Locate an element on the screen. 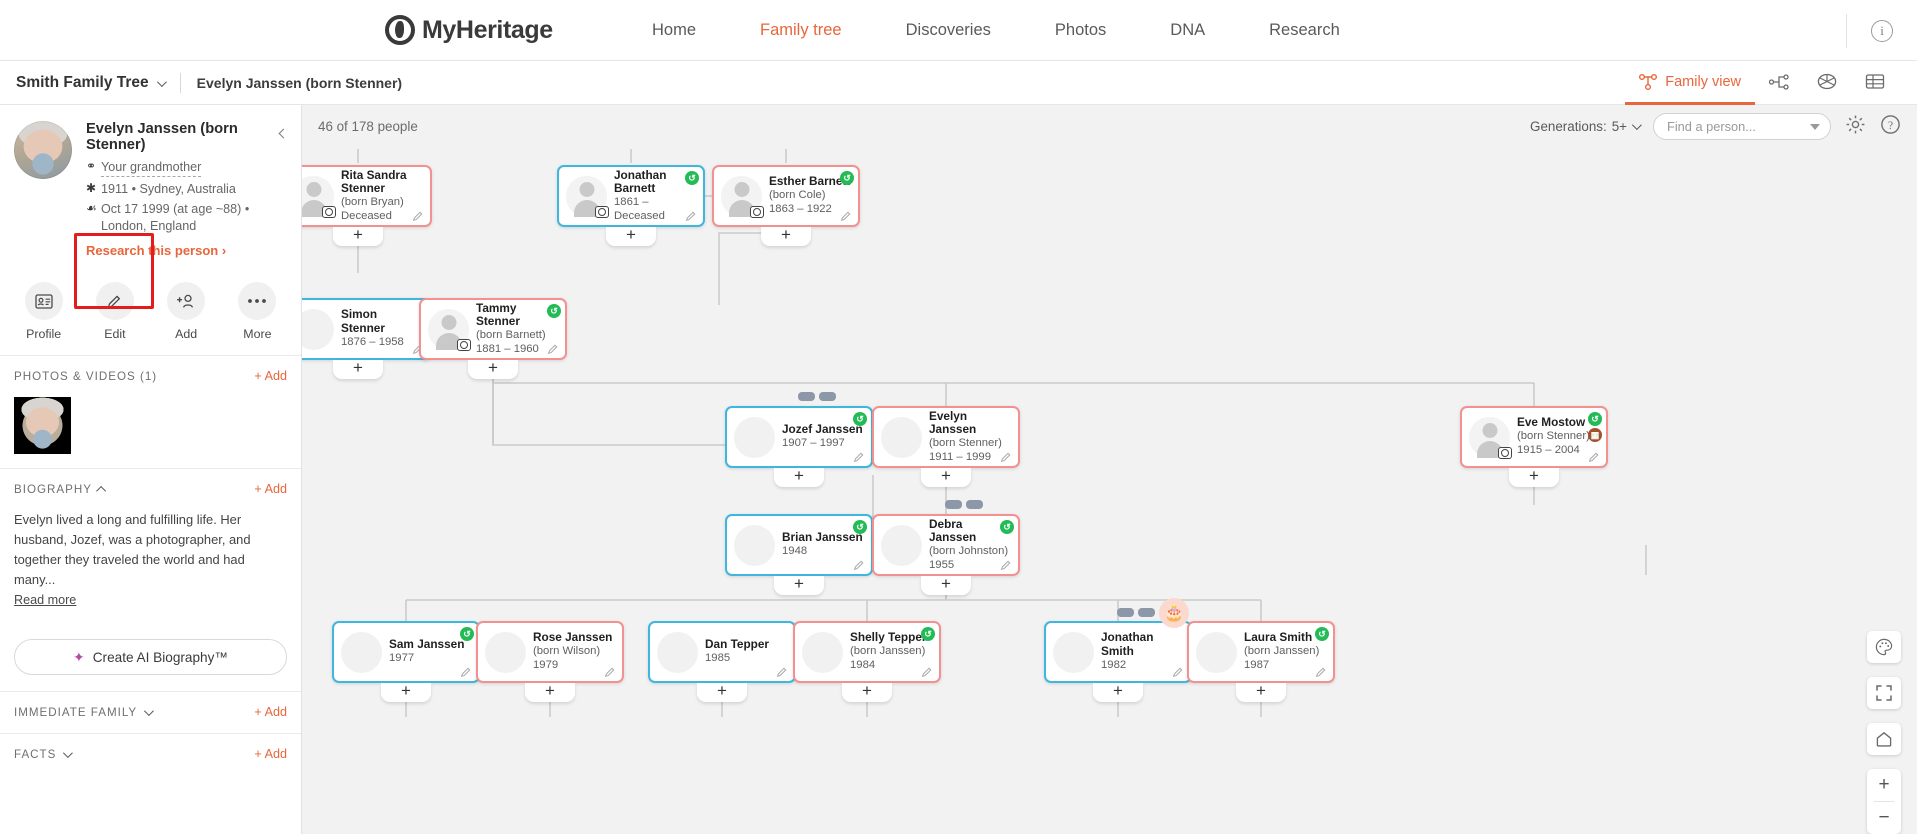 The height and width of the screenshot is (834, 1917). nav-item-dna: DNA is located at coordinates (1187, 30).